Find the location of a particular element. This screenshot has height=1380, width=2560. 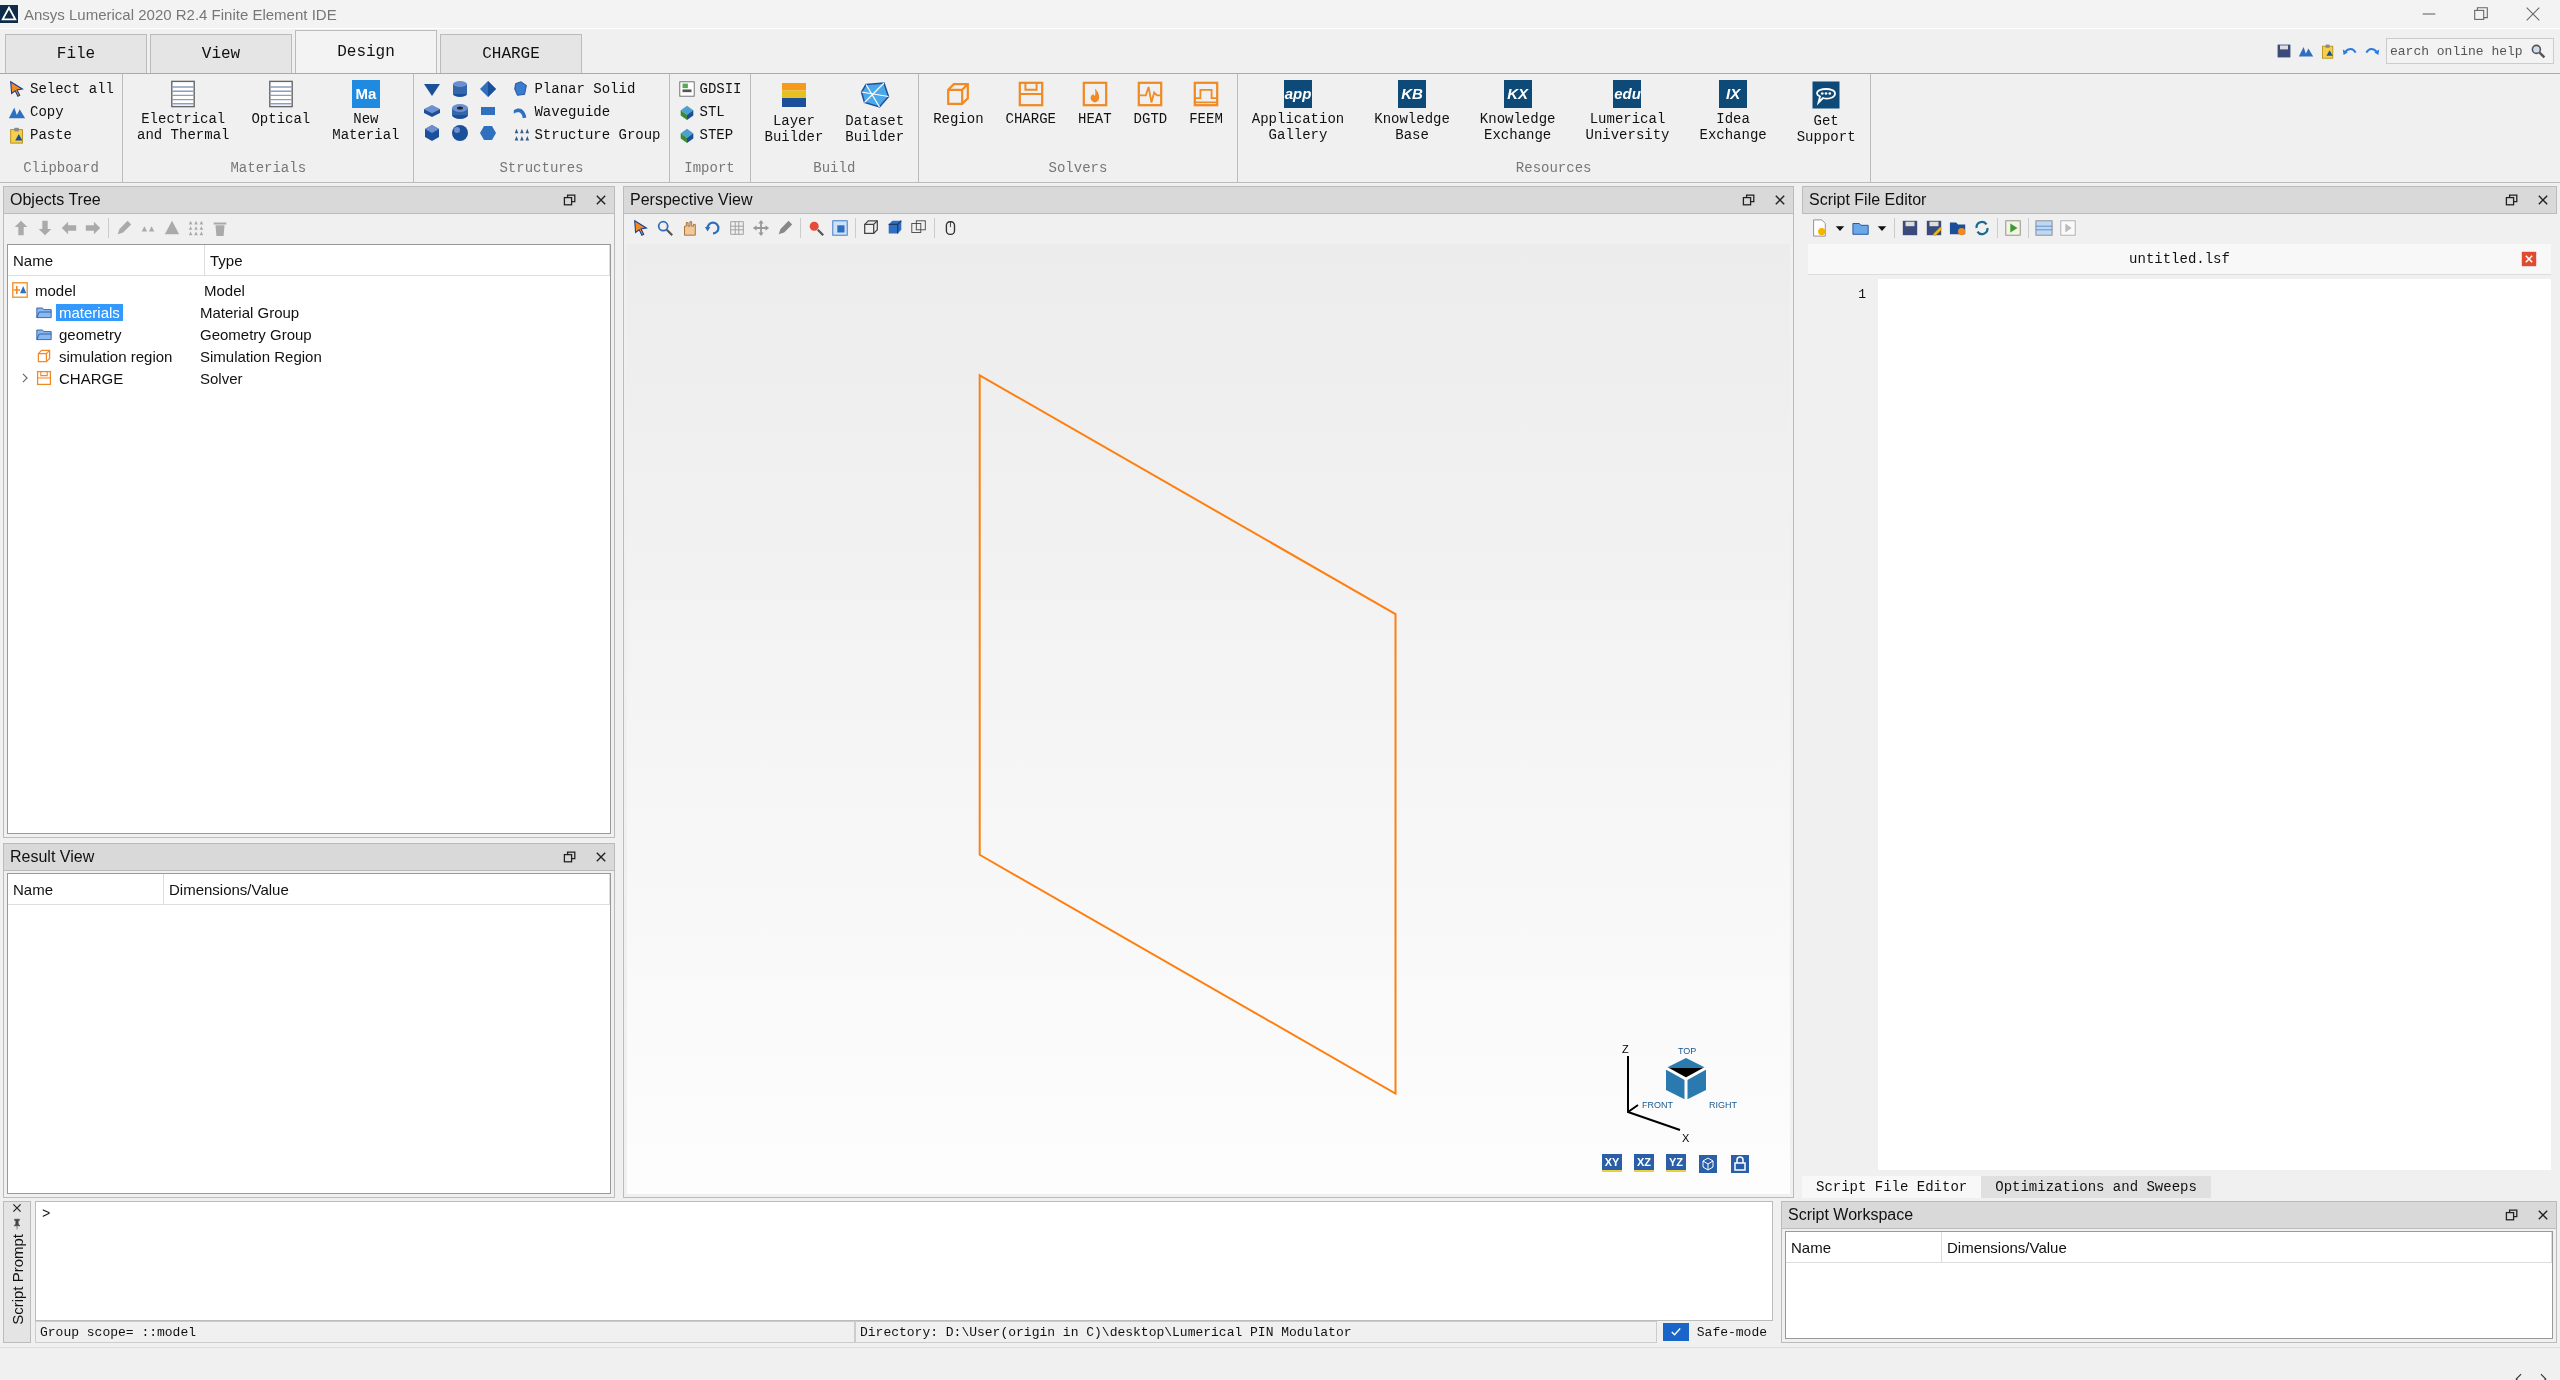

search-icon is located at coordinates (2538, 51).